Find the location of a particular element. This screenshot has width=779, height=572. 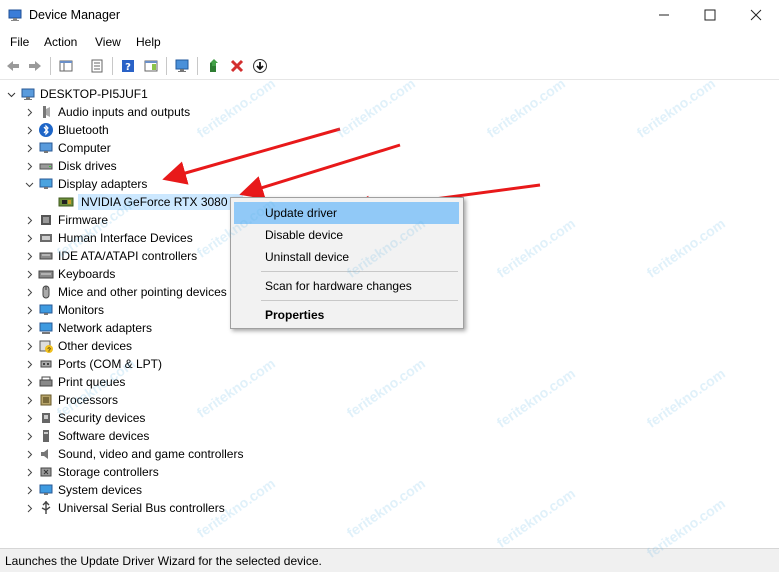

download-circle-icon is located at coordinates (260, 66).